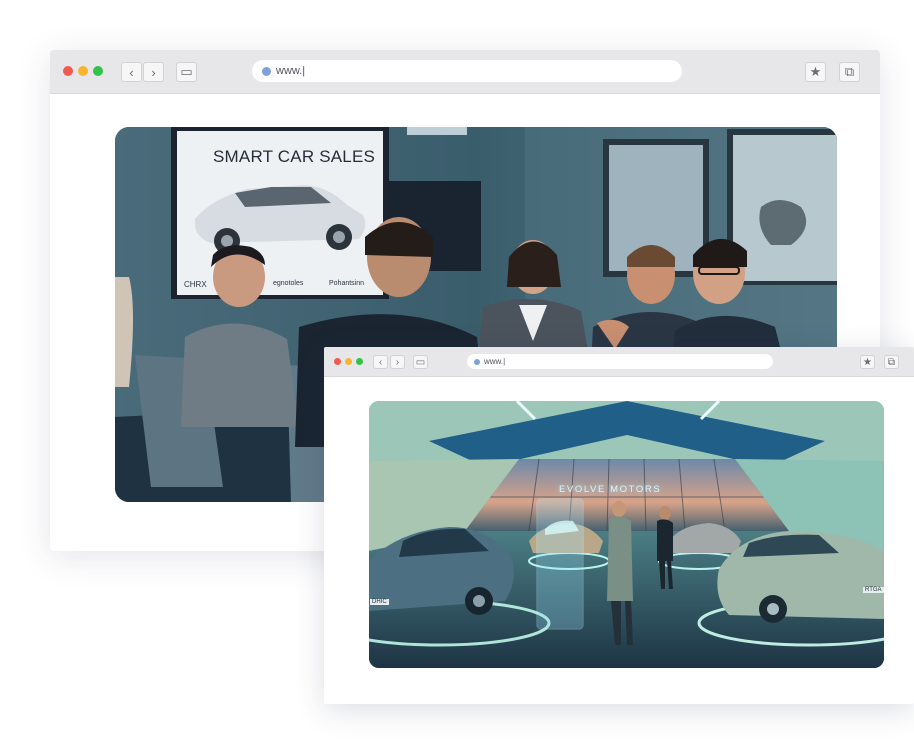 This screenshot has height=745, width=914. Describe the element at coordinates (379, 602) in the screenshot. I see `license-plate: DHIC` at that location.